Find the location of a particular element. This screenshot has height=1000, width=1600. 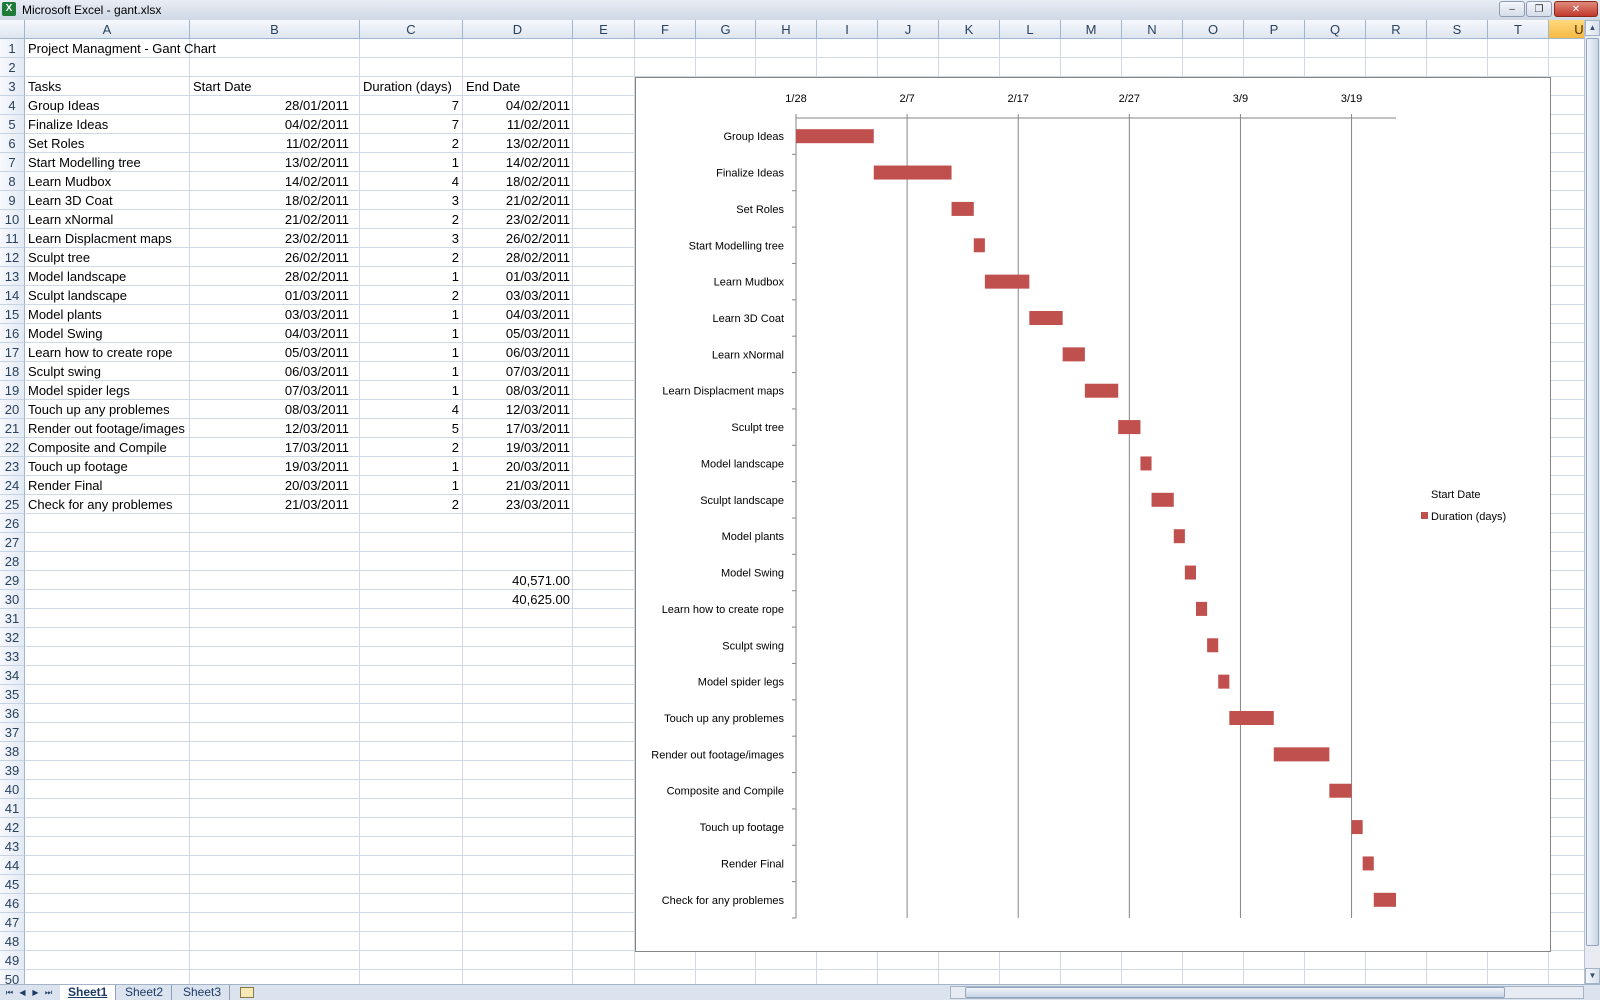

scroll-down-arrow-icon: ▼ is located at coordinates (1592, 976).